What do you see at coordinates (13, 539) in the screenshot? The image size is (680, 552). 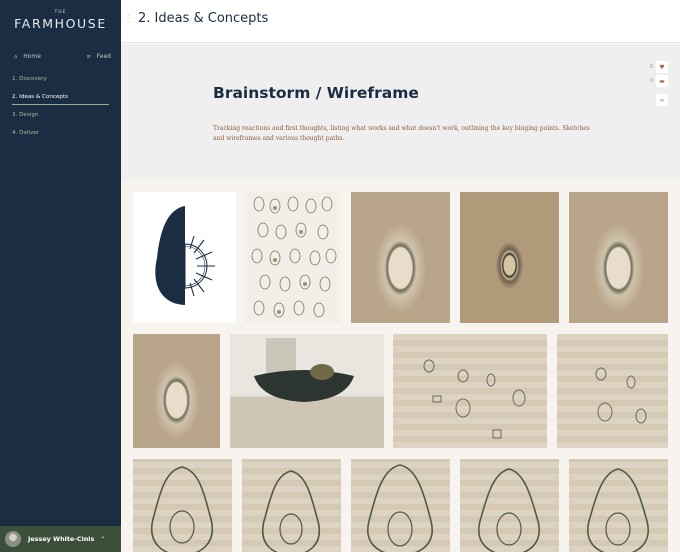 I see `avatar` at bounding box center [13, 539].